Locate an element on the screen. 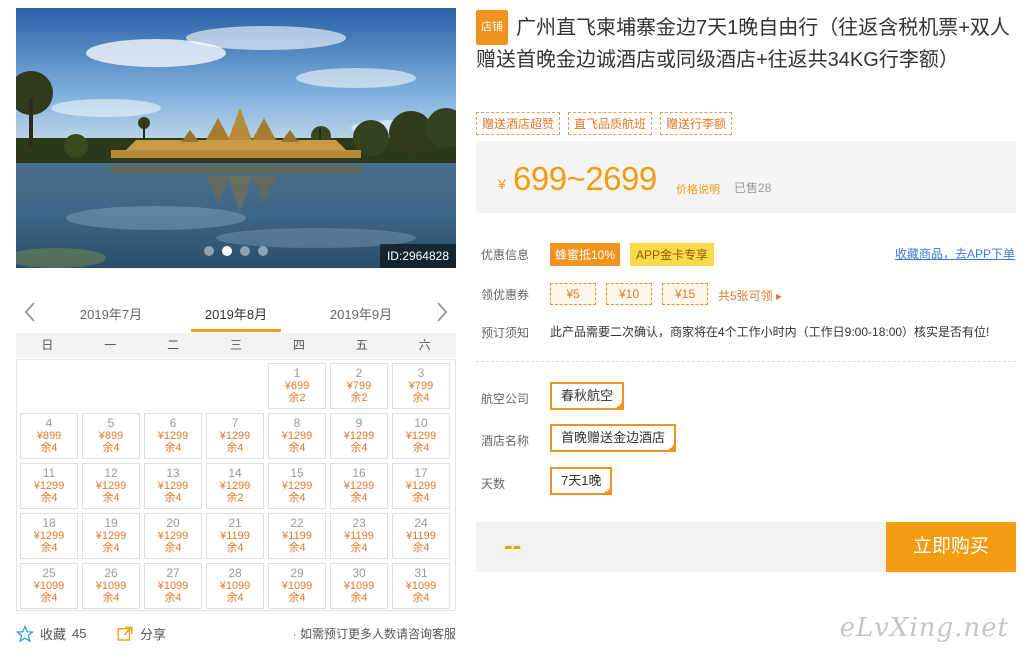 The height and width of the screenshot is (655, 1021). price-box: ¥ 699~2699 价格说明 已售28 is located at coordinates (746, 177).